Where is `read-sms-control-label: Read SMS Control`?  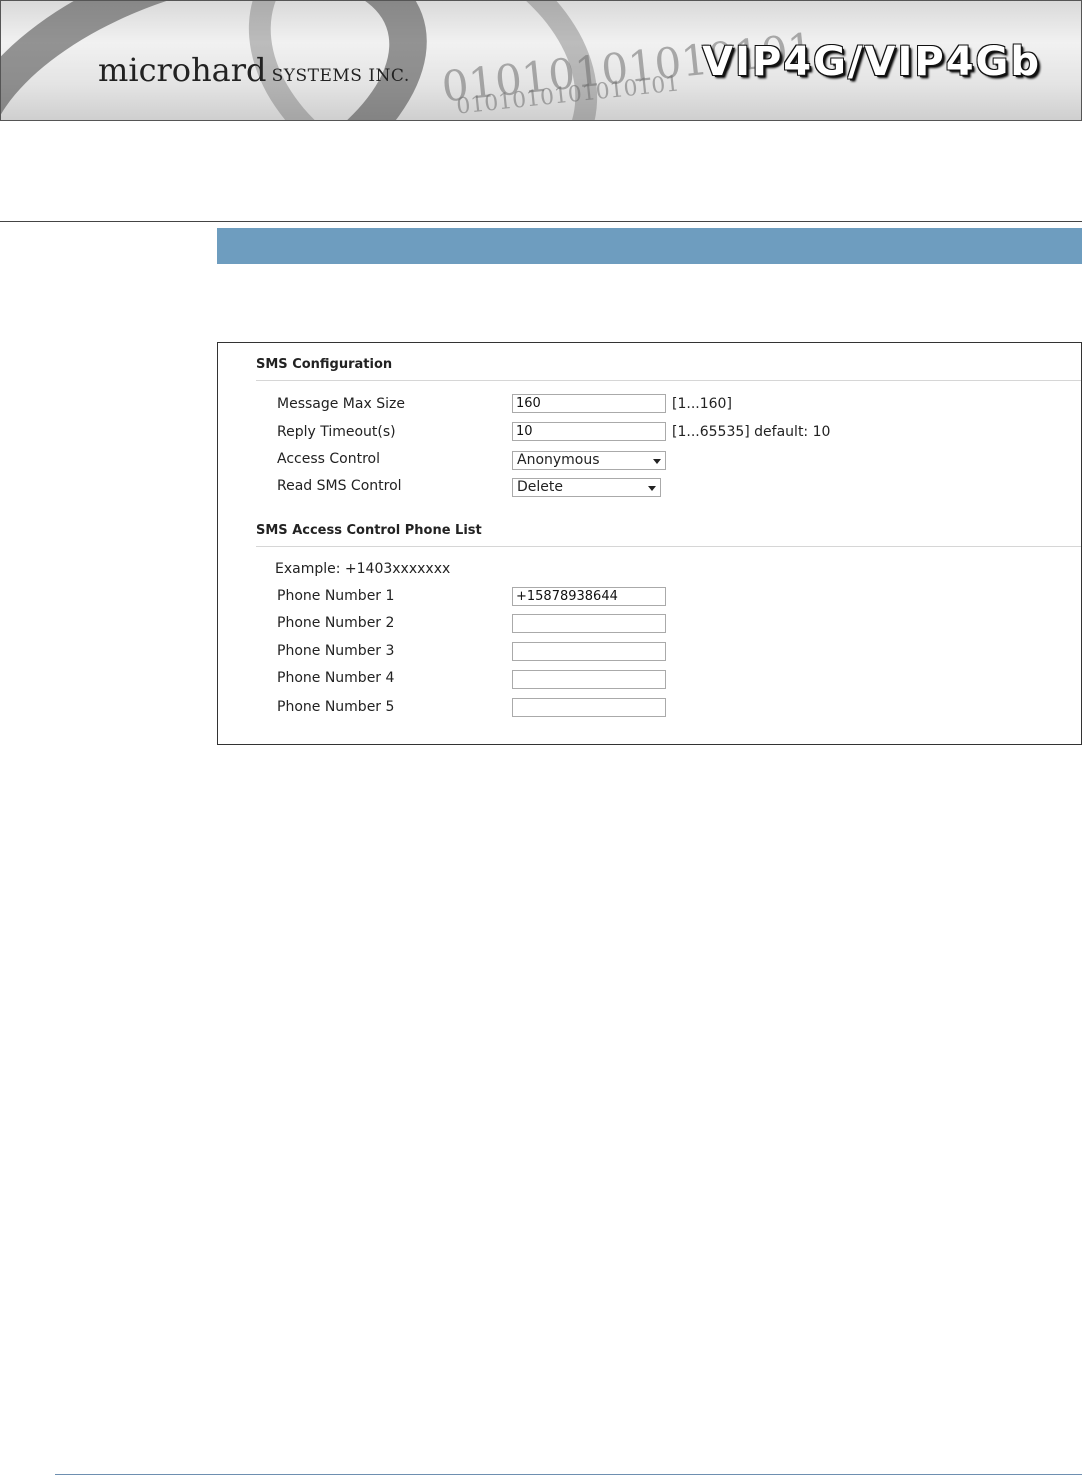
read-sms-control-label: Read SMS Control is located at coordinates (339, 486).